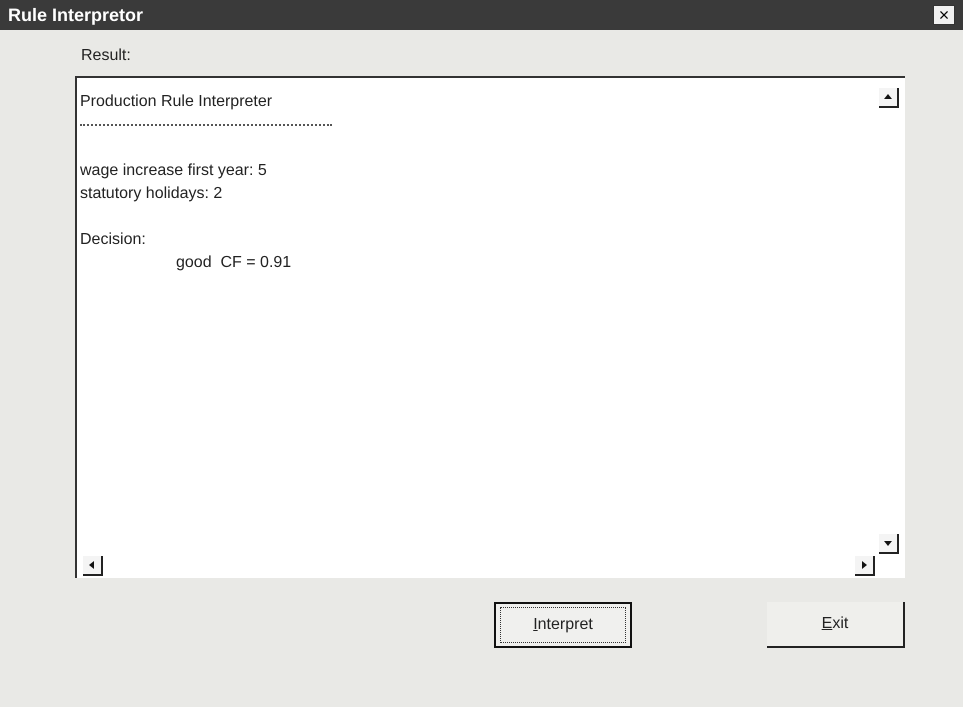 Image resolution: width=963 pixels, height=707 pixels. What do you see at coordinates (152, 194) in the screenshot?
I see `result-line: statutory holidays: 2` at bounding box center [152, 194].